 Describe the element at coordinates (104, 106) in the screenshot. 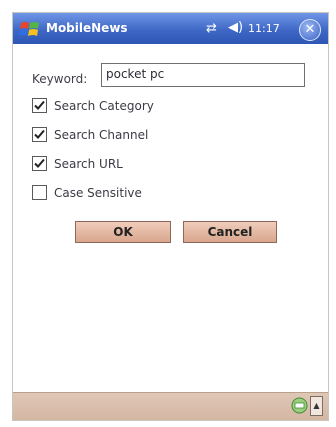

I see `search-category-label: Search Category` at that location.